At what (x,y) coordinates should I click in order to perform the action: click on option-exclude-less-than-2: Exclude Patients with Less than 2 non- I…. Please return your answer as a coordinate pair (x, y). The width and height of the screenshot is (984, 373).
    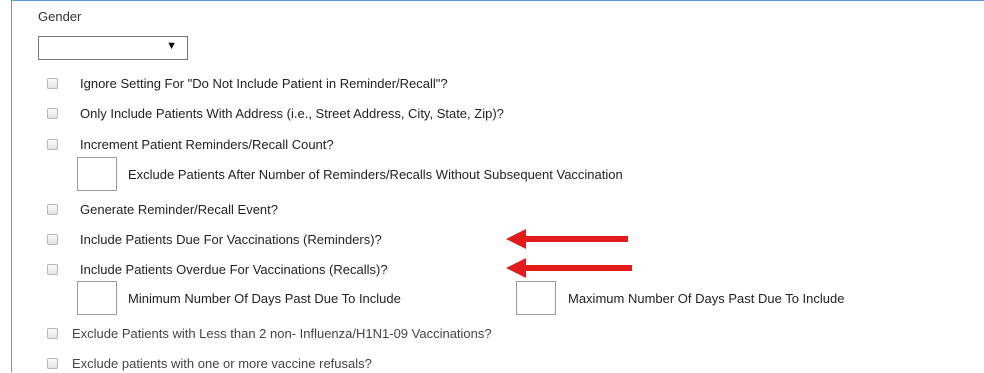
    Looking at the image, I should click on (269, 333).